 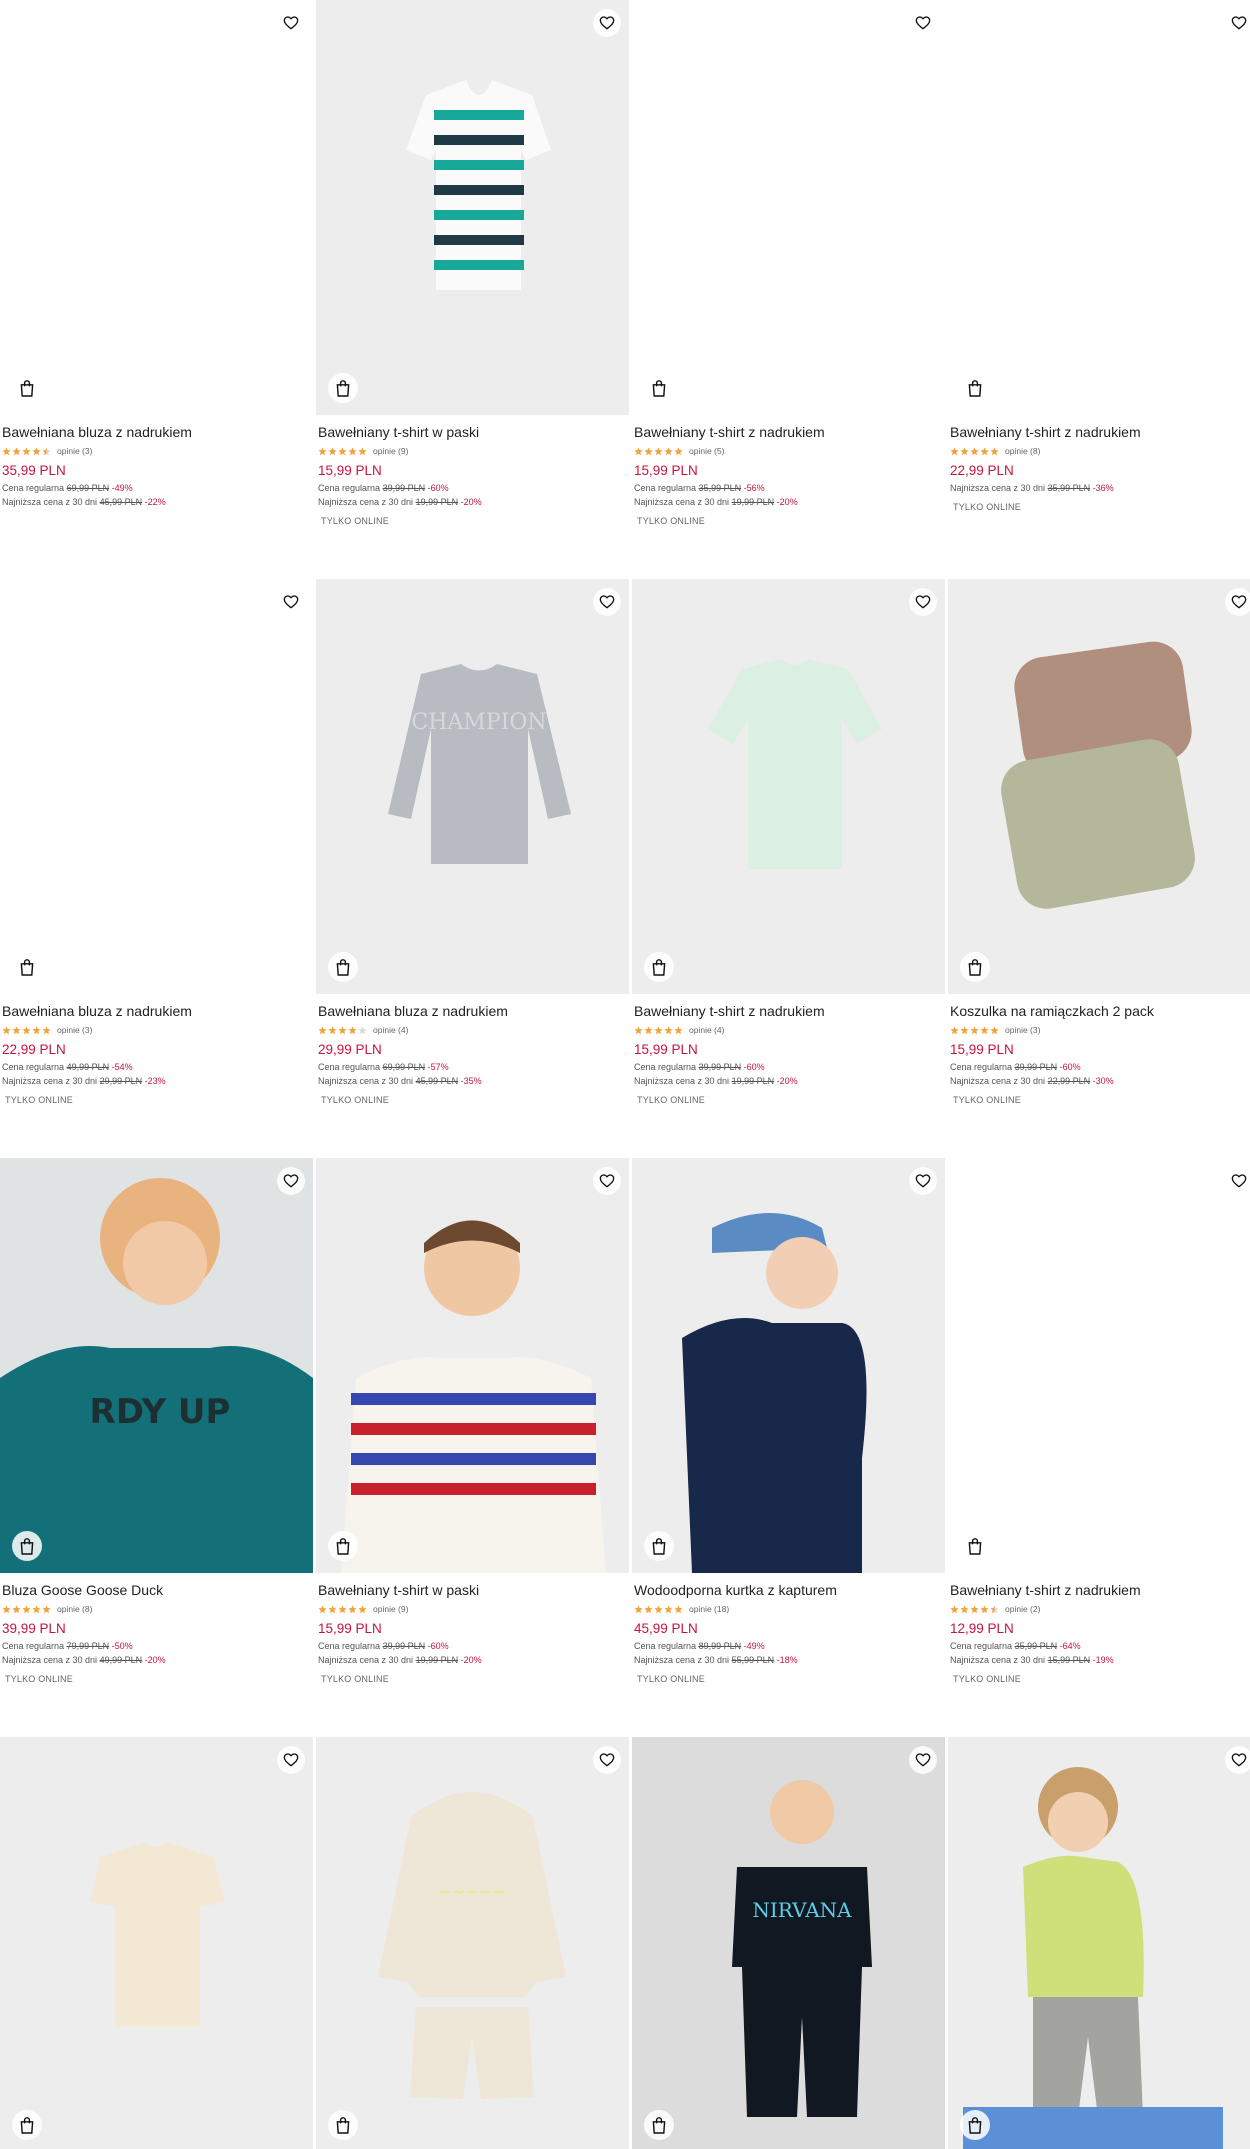 I want to click on product-photo: CHAMPION, so click(x=479, y=764).